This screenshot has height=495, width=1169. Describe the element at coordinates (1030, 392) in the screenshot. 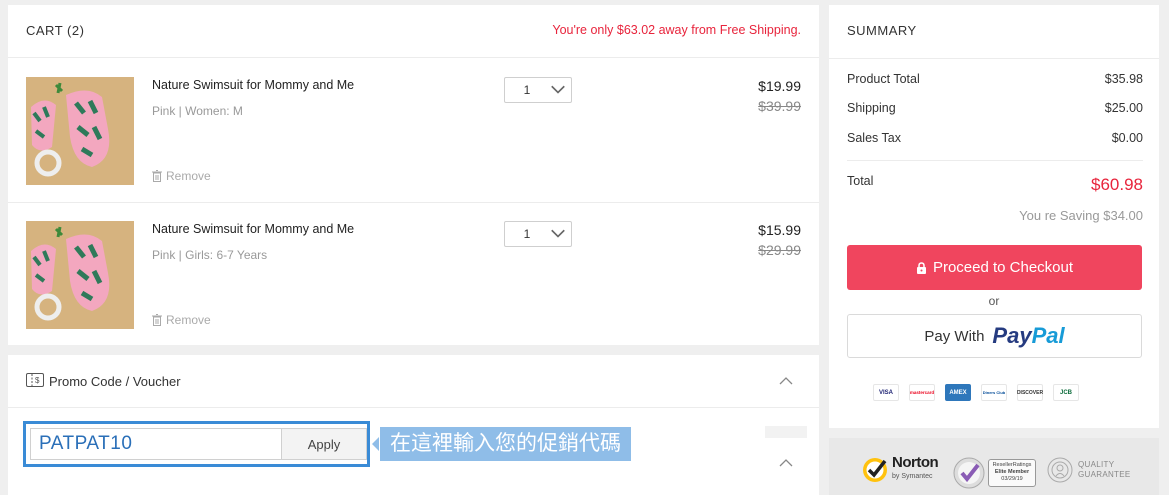

I see `discover-icon: DISCOVER` at that location.